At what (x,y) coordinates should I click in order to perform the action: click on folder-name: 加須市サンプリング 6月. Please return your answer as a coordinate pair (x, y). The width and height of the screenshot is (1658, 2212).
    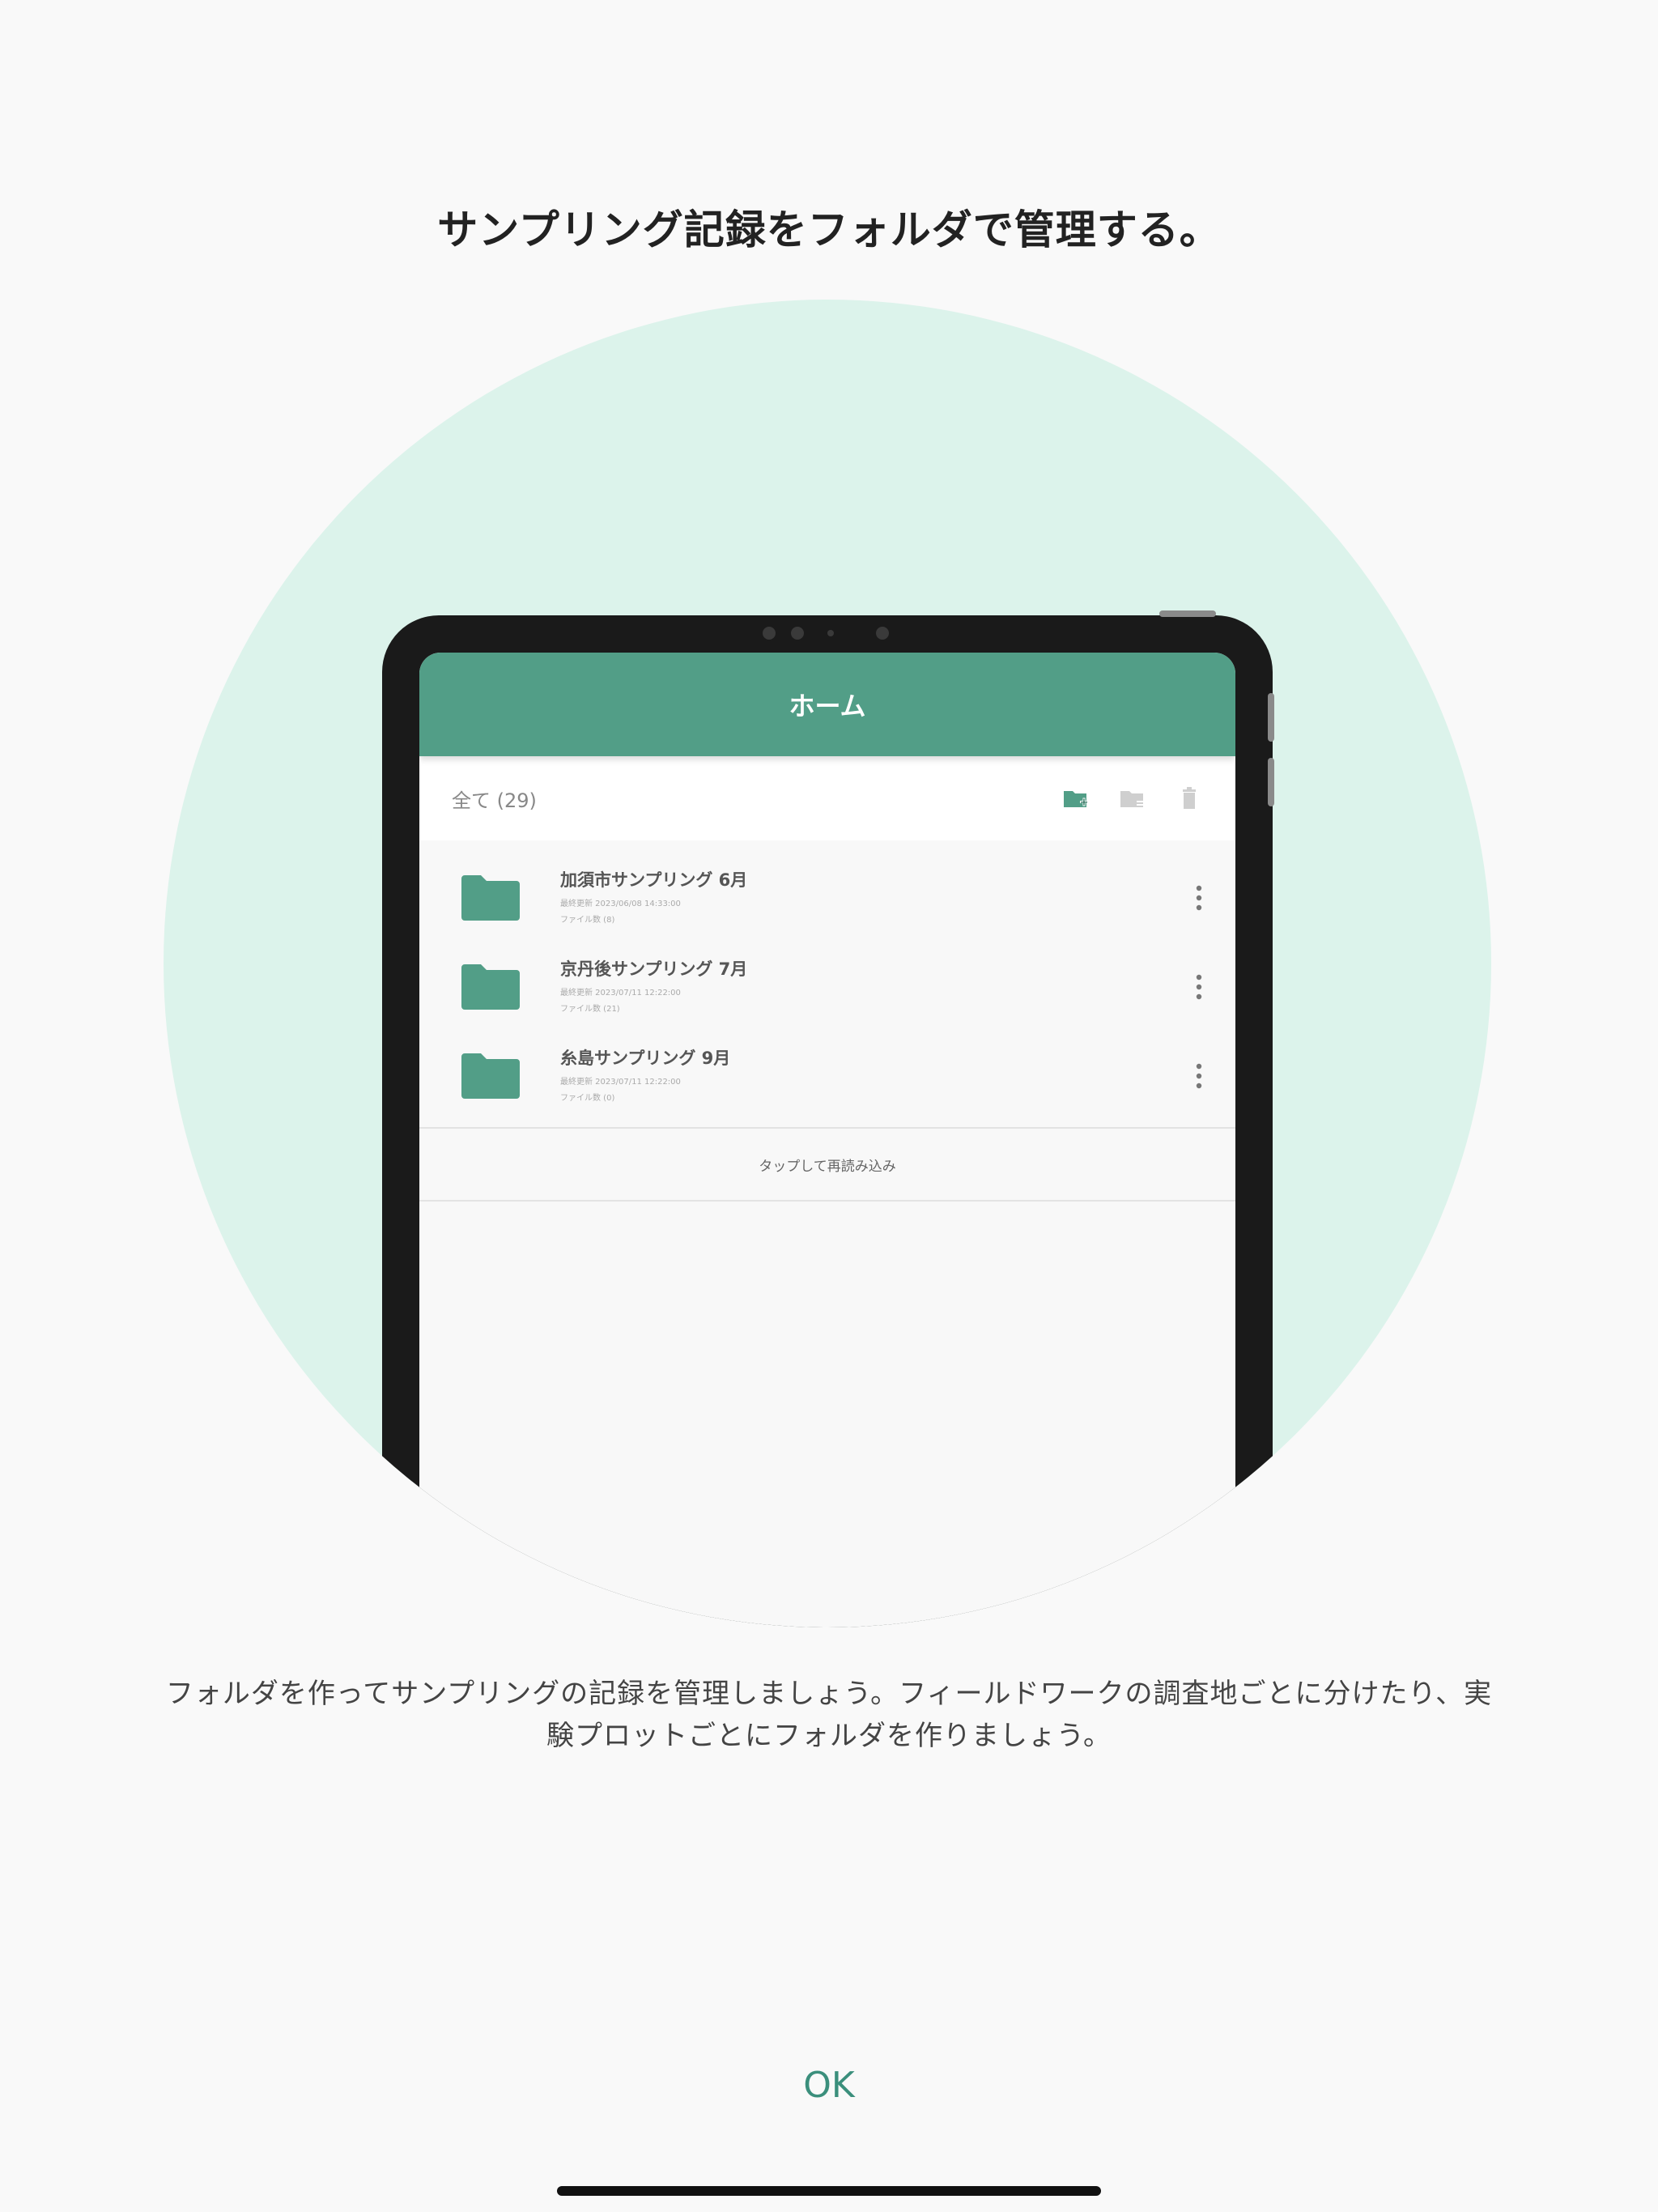
    Looking at the image, I should click on (654, 880).